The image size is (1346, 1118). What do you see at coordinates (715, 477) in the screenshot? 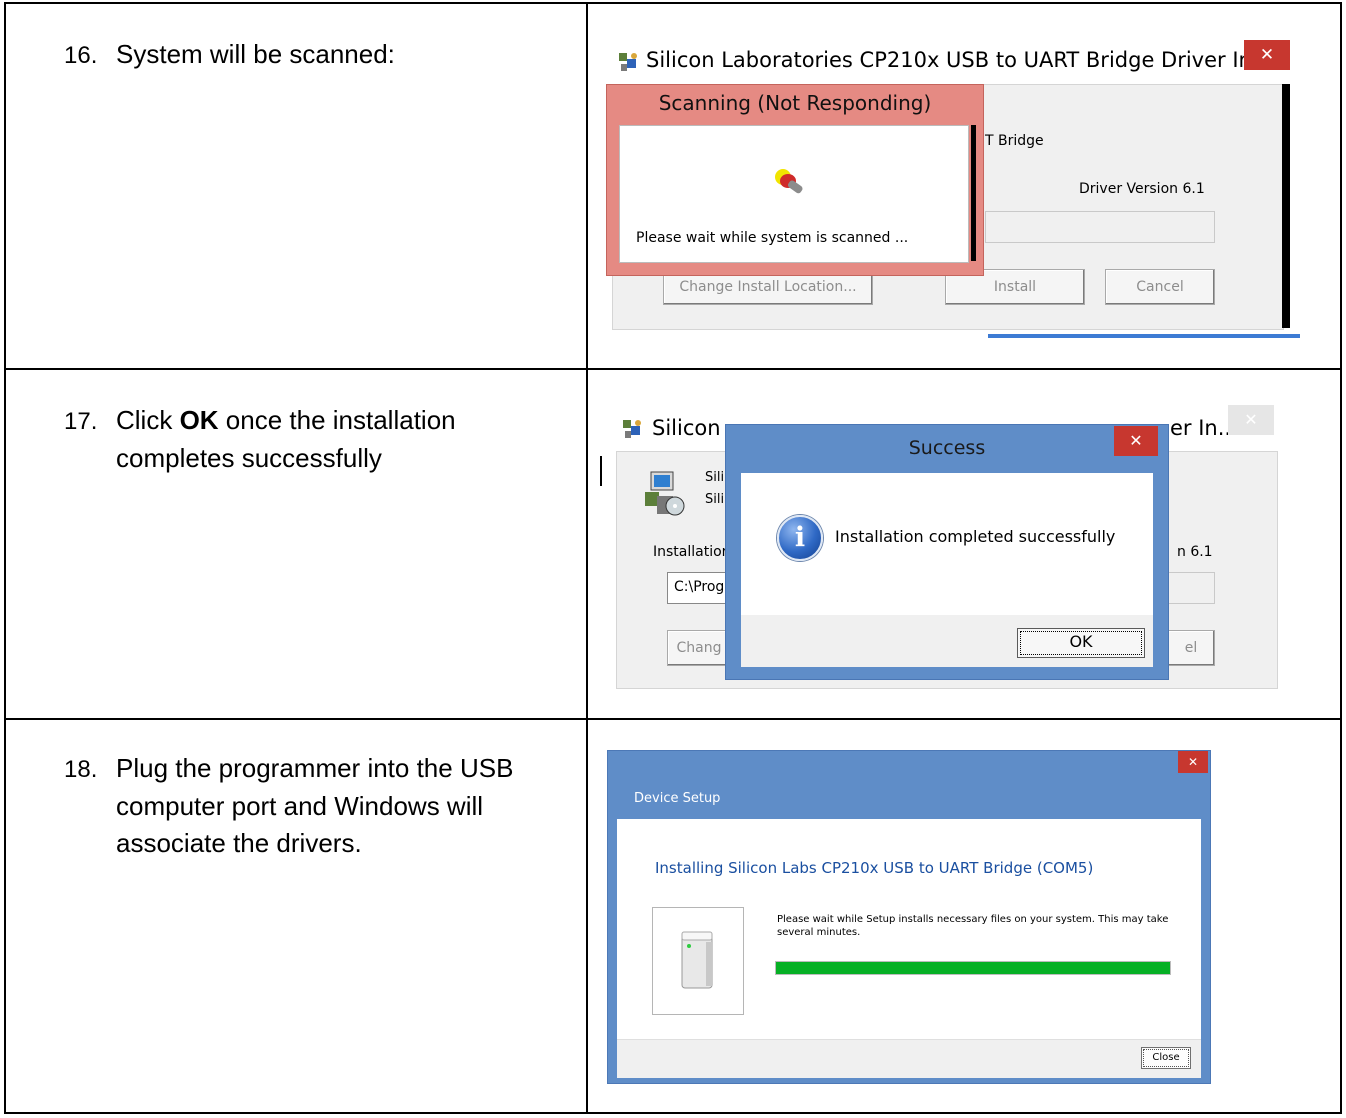
I see `product-label-1: Sili` at bounding box center [715, 477].